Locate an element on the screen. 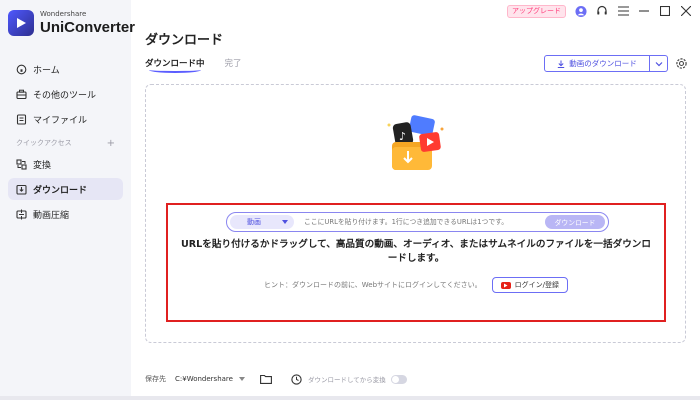 This screenshot has width=700, height=400. download-tabs: ダウンロード中 完了 is located at coordinates (193, 65).